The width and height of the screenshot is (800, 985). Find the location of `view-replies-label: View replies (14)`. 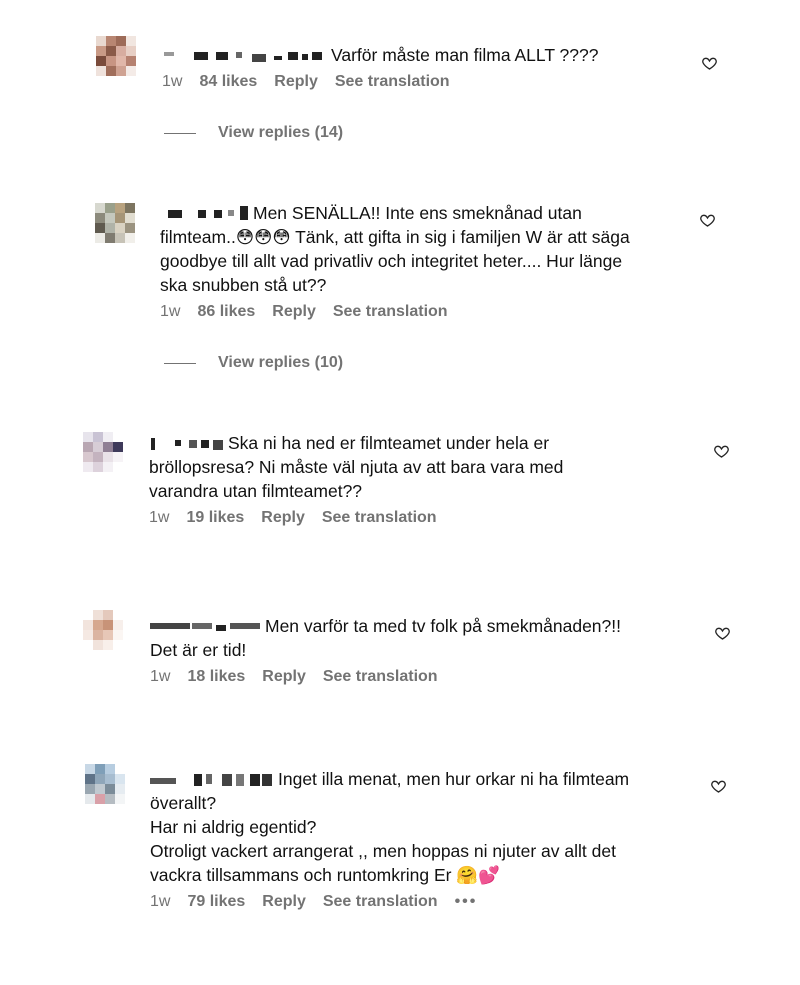

view-replies-label: View replies (14) is located at coordinates (281, 132).